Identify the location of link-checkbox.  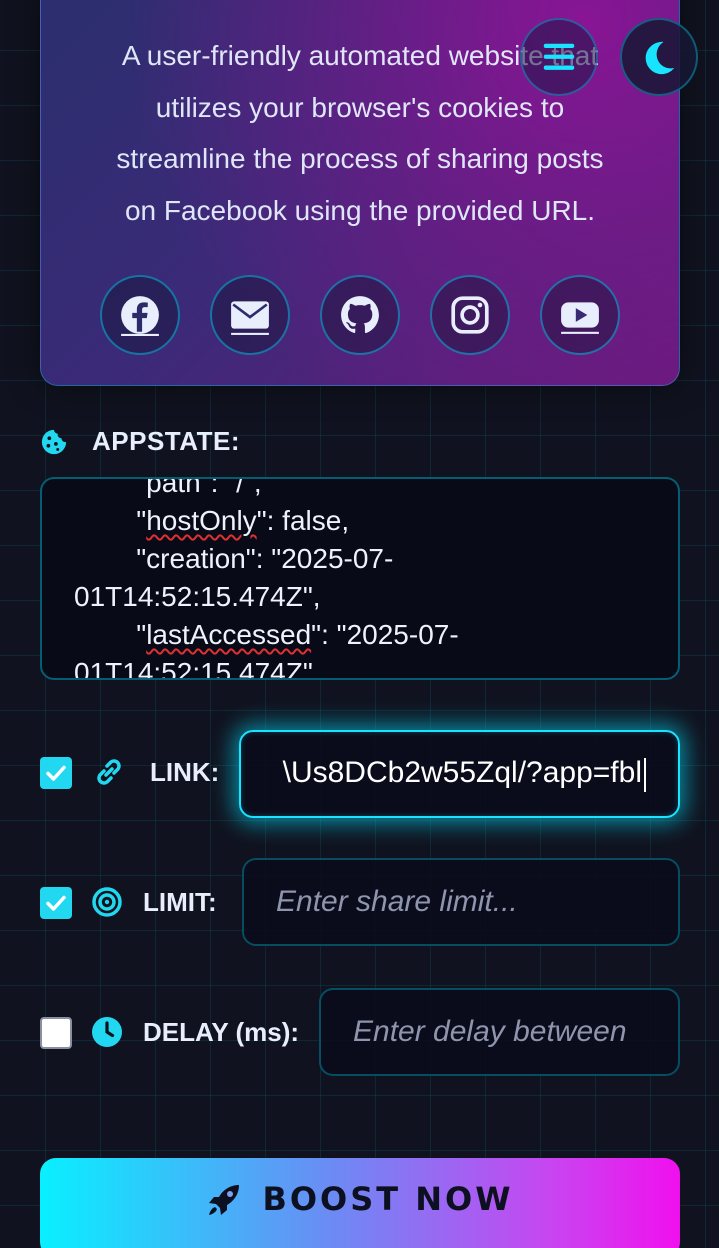
(56, 773).